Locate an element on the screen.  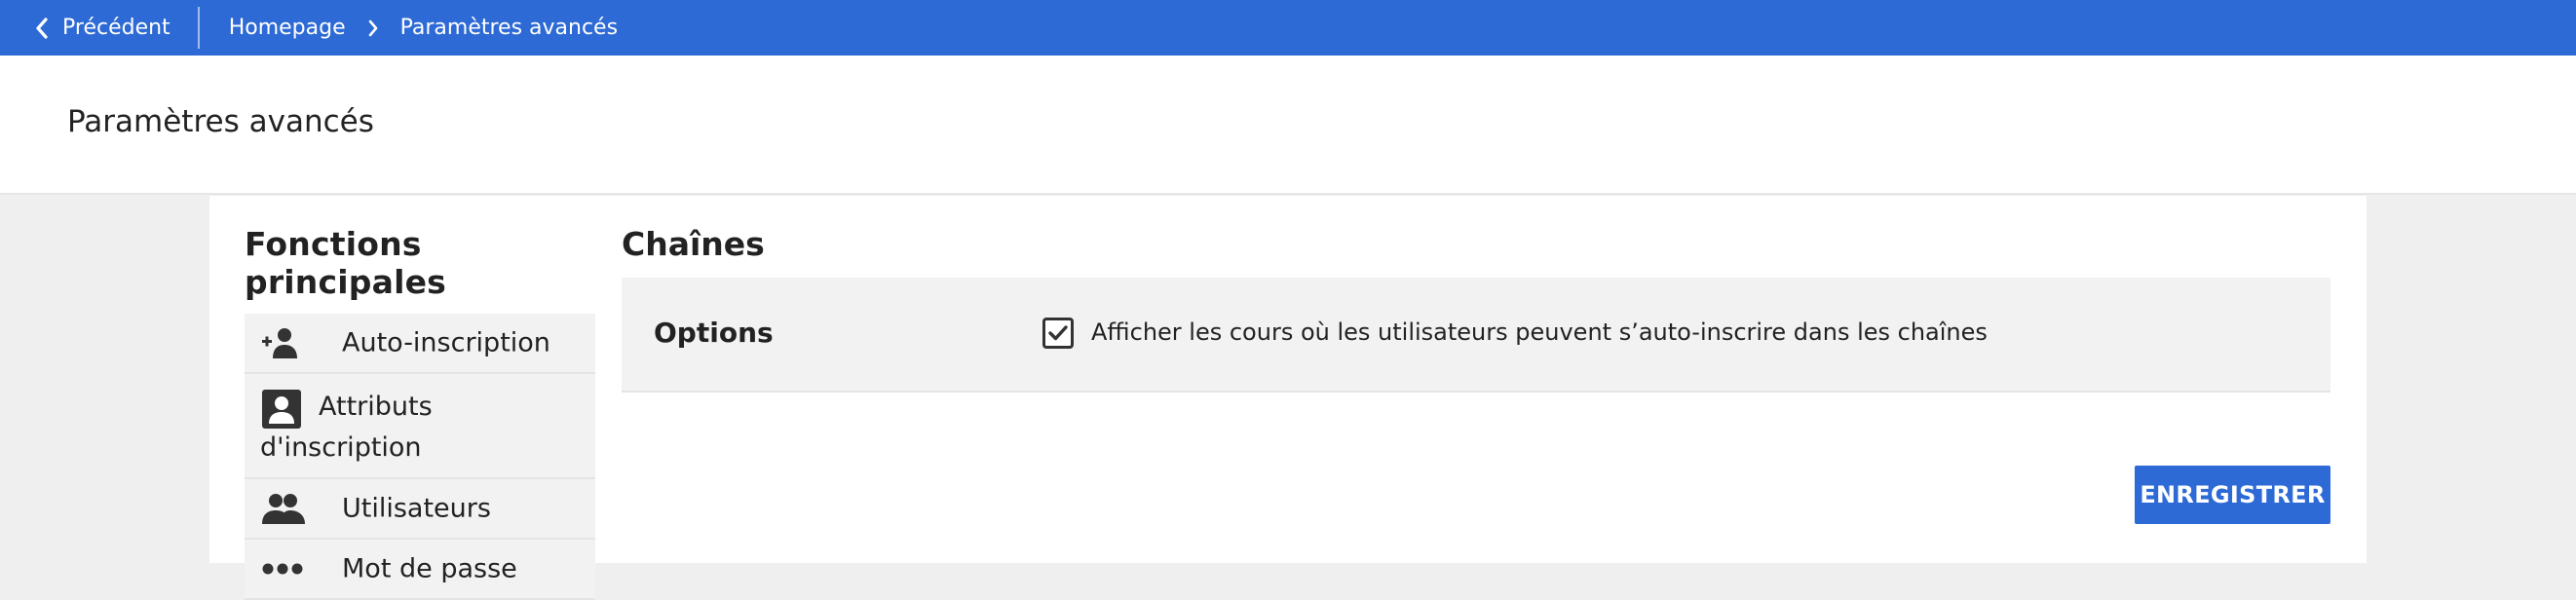
password-dots-icon is located at coordinates (283, 568).